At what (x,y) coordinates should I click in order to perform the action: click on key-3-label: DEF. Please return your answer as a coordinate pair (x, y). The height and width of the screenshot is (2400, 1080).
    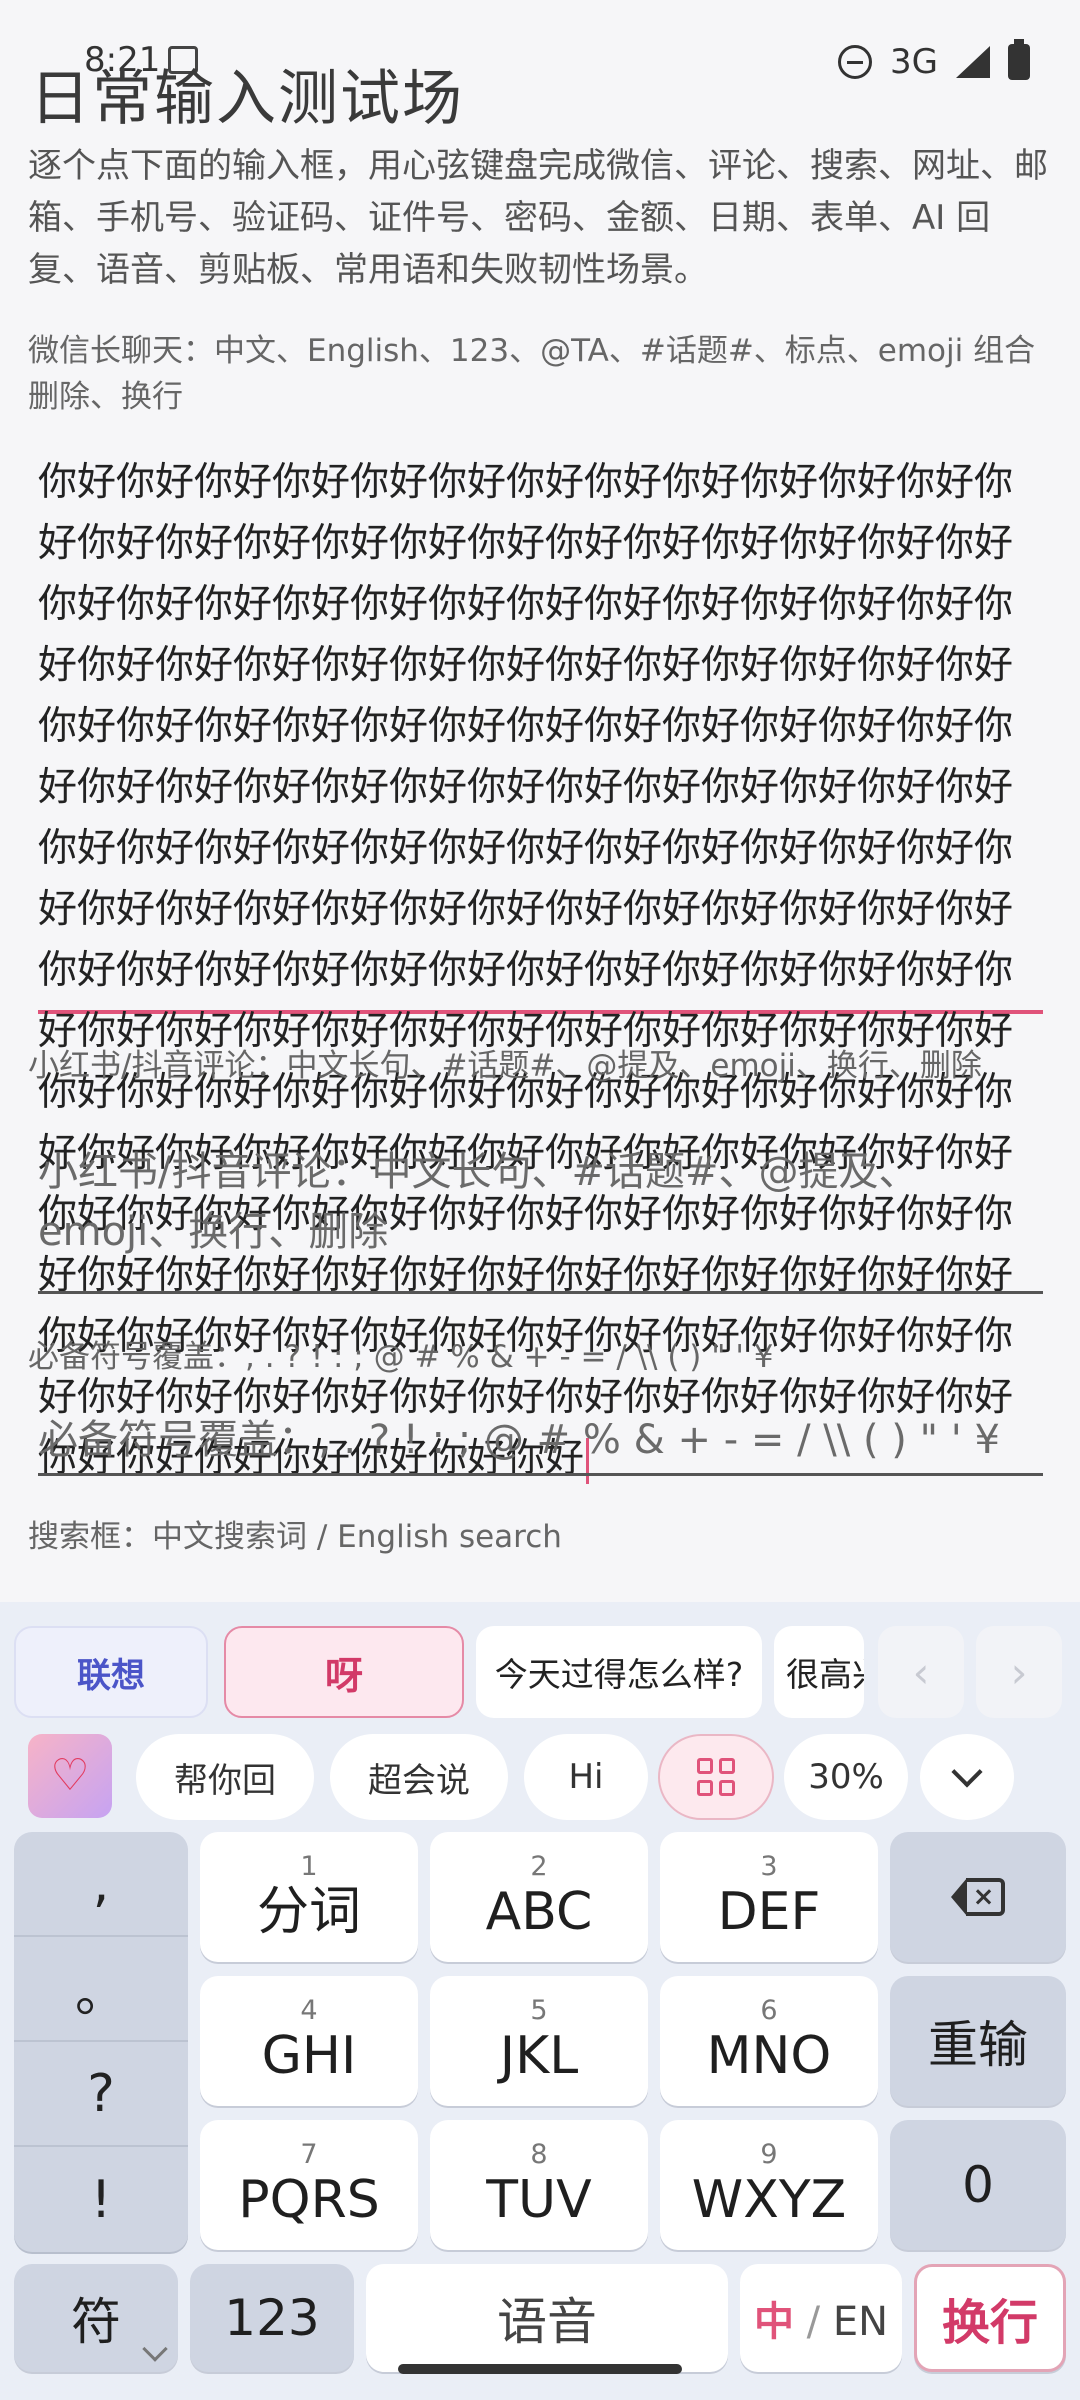
    Looking at the image, I should click on (769, 1912).